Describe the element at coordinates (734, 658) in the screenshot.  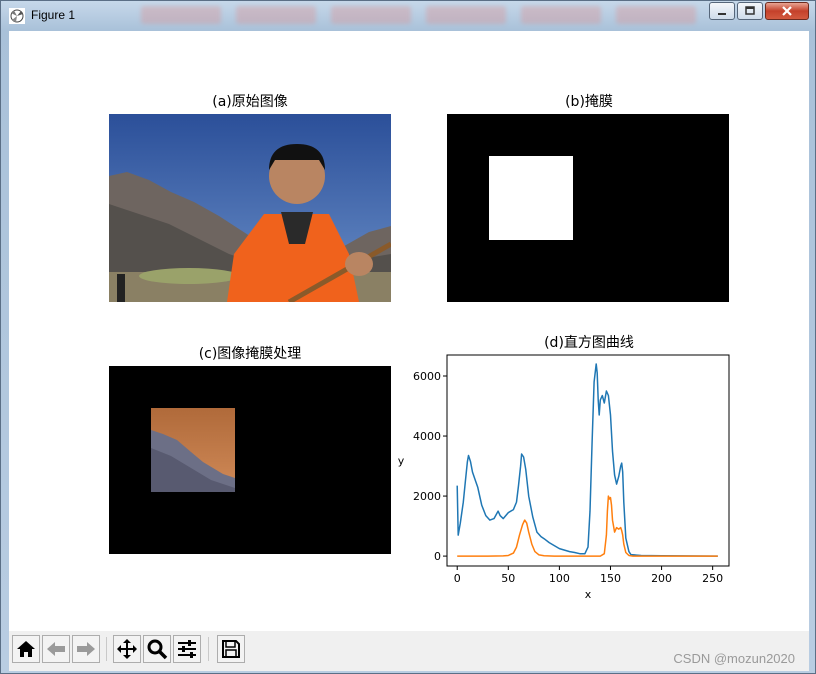
I see `csdn-watermark: CSDN @mozun2020` at that location.